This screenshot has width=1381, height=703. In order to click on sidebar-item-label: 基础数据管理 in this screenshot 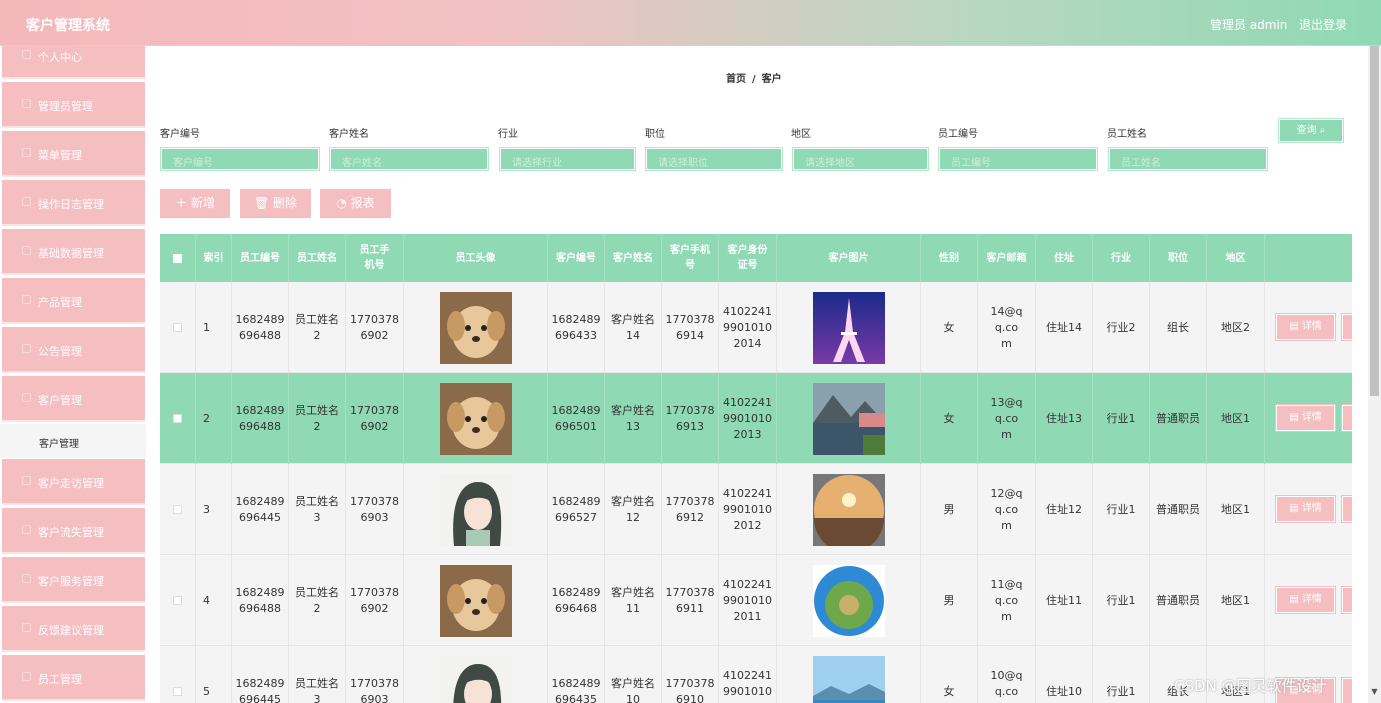, I will do `click(71, 253)`.